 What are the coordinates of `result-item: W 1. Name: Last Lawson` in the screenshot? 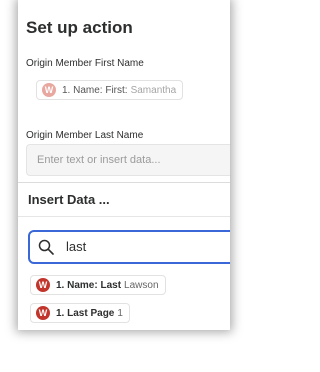 It's located at (98, 285).